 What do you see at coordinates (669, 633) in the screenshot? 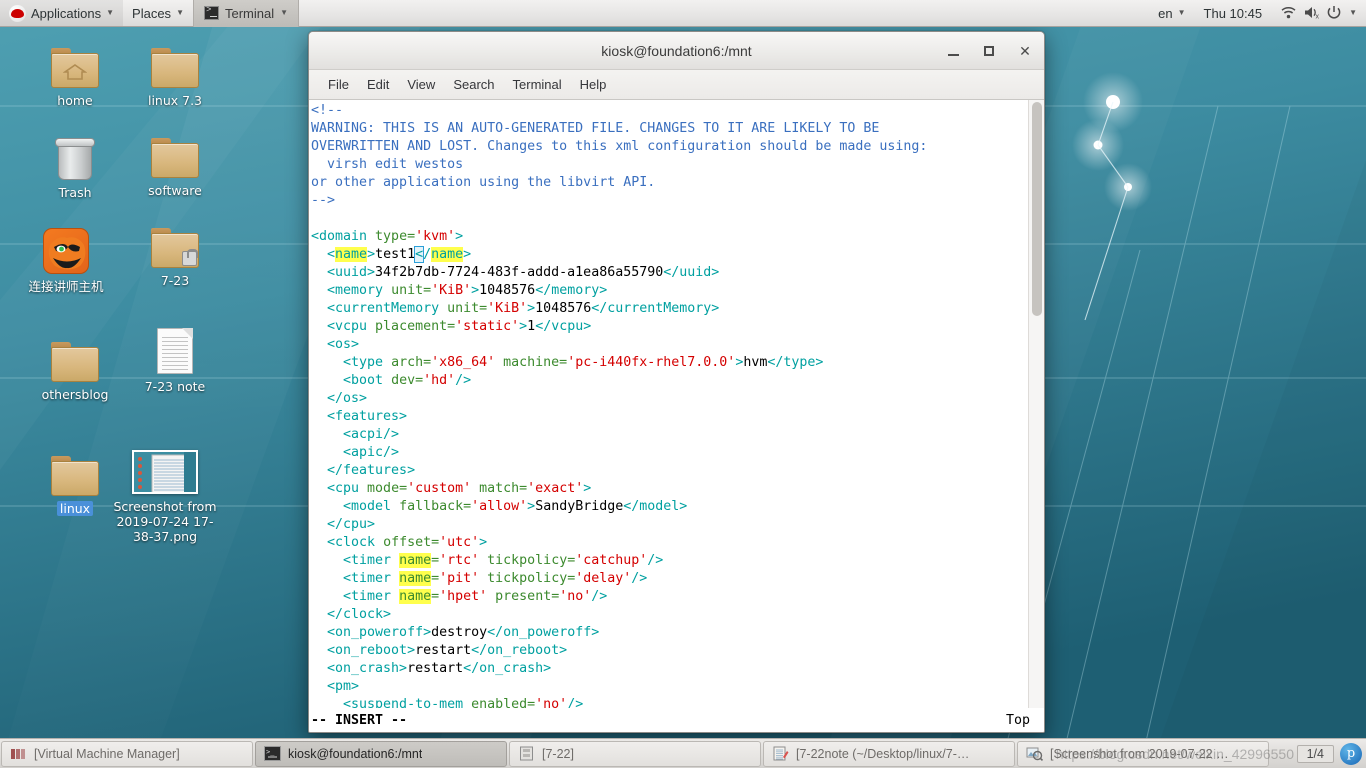
I see `editor-line: <on_poweroff>destroy</on_poweroff>` at bounding box center [669, 633].